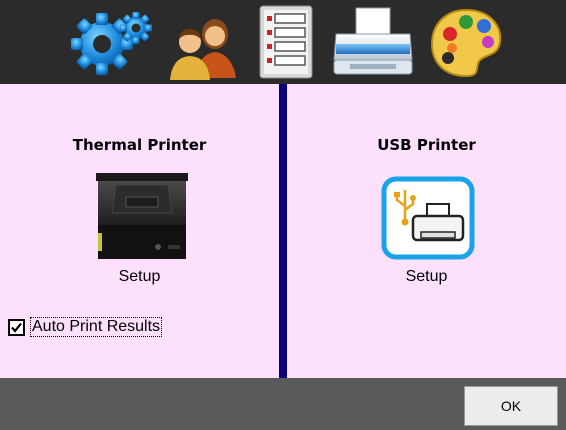  Describe the element at coordinates (283, 231) in the screenshot. I see `panel-divider` at that location.